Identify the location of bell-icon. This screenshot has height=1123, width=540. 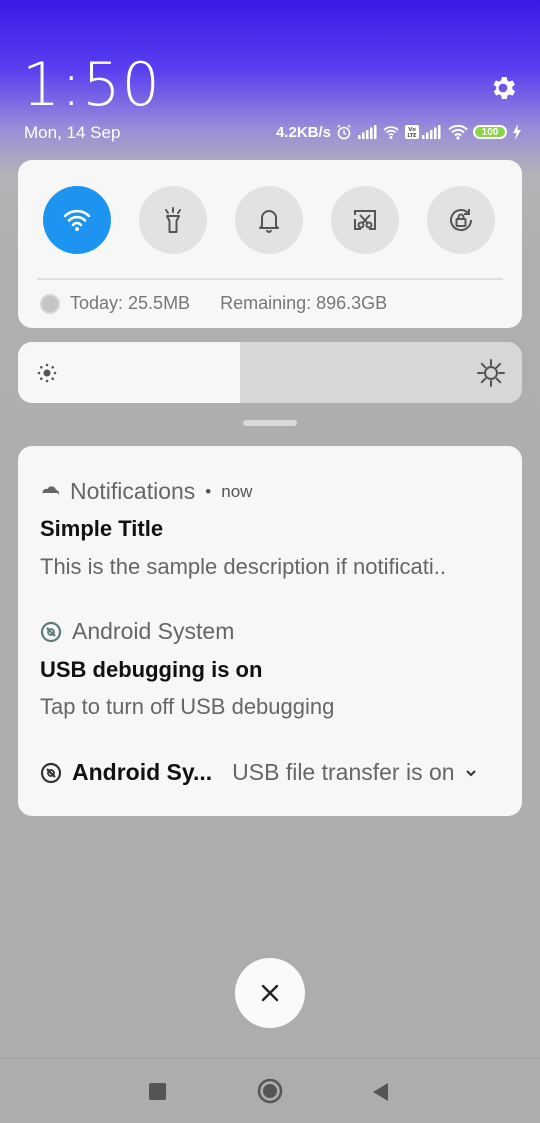
(269, 221).